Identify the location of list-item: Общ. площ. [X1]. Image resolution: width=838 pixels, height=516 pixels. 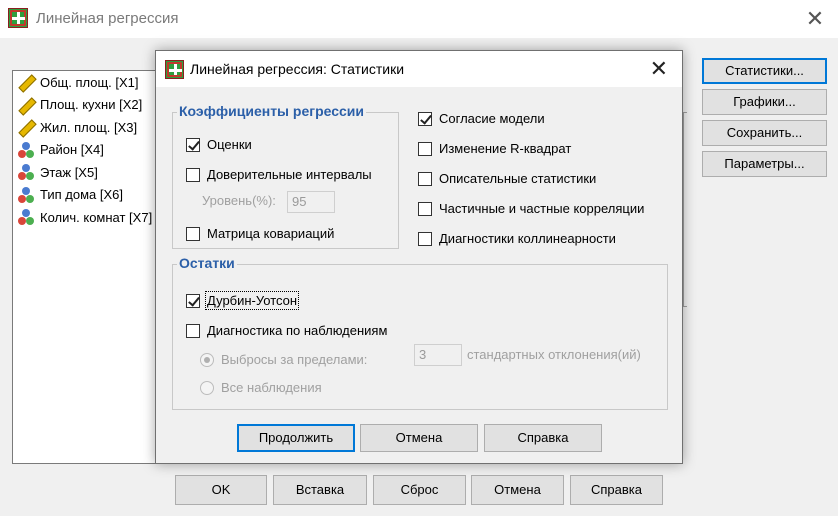
(87, 82).